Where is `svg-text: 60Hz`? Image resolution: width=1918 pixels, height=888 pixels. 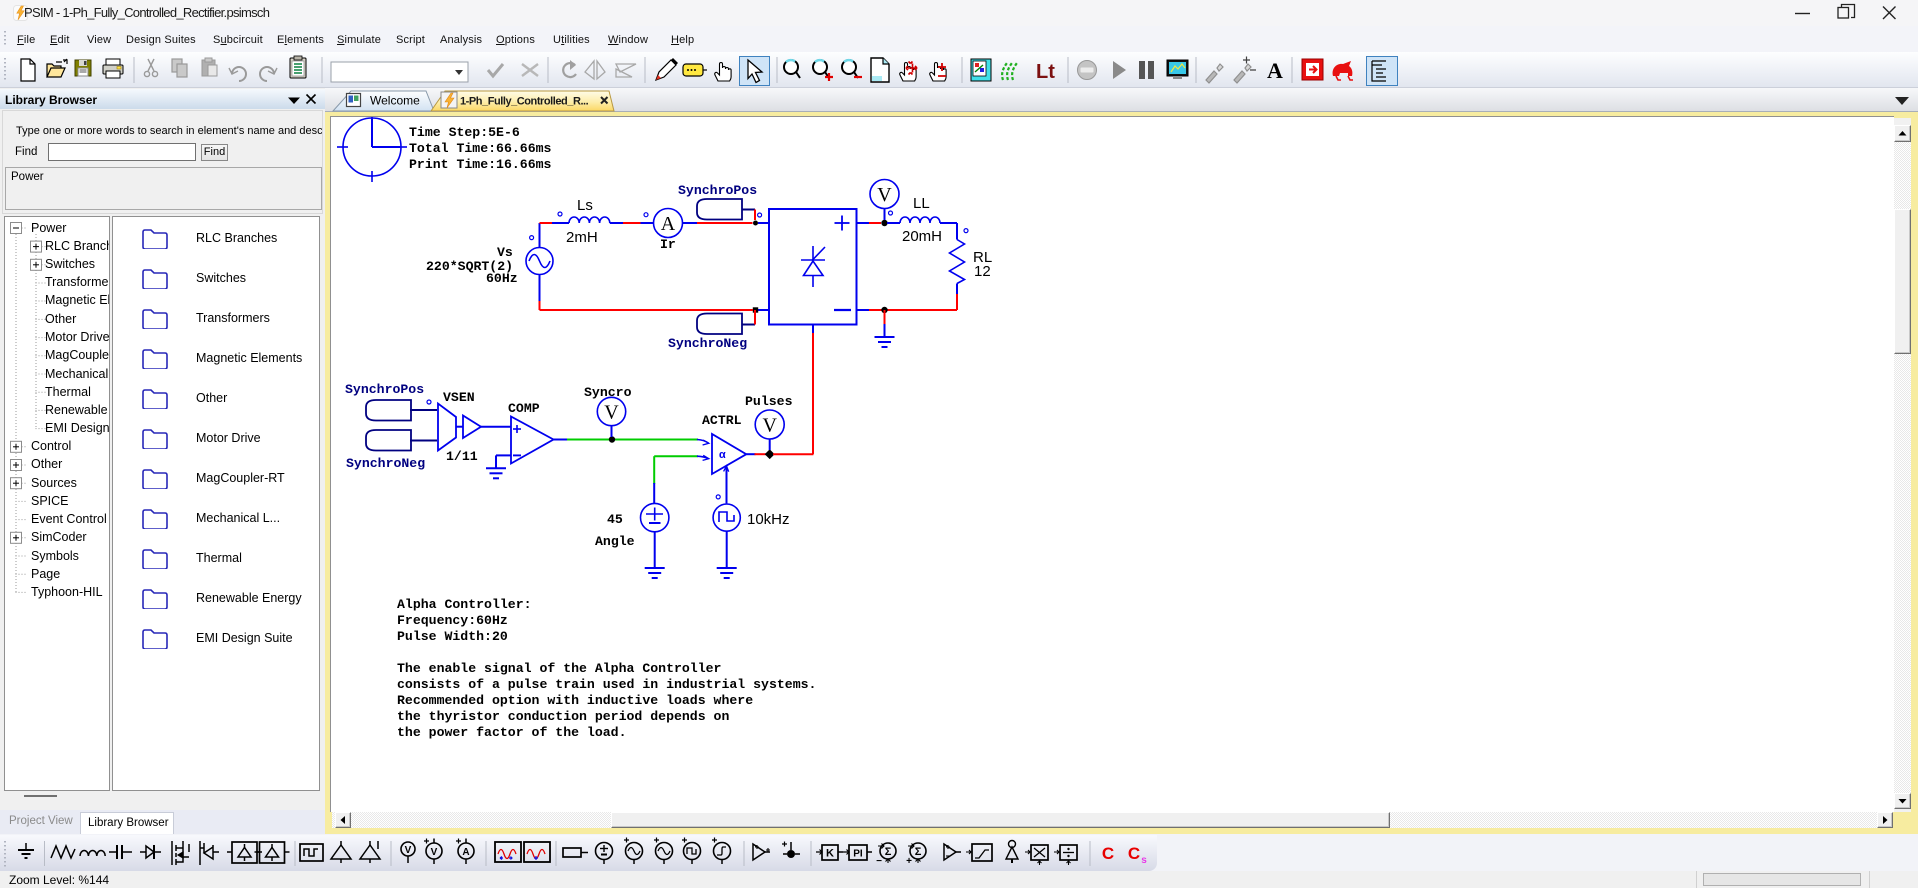
svg-text: 60Hz is located at coordinates (502, 278).